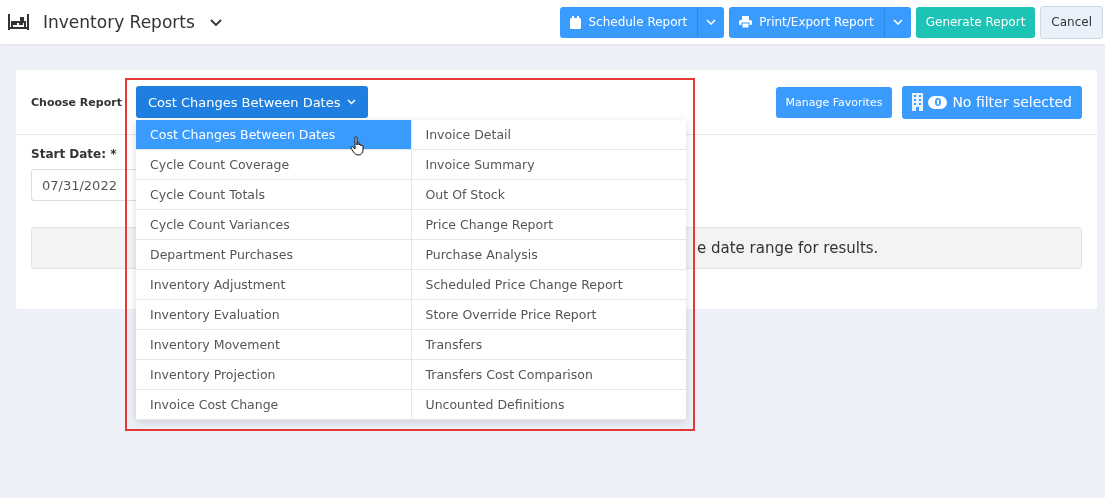 The height and width of the screenshot is (498, 1105). I want to click on menu-item: Purchase Analysis, so click(548, 255).